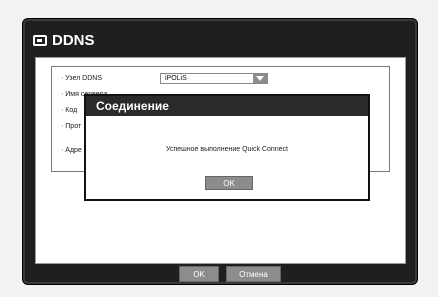  Describe the element at coordinates (176, 78) in the screenshot. I see `ddns-host-value: iPOLiS` at that location.